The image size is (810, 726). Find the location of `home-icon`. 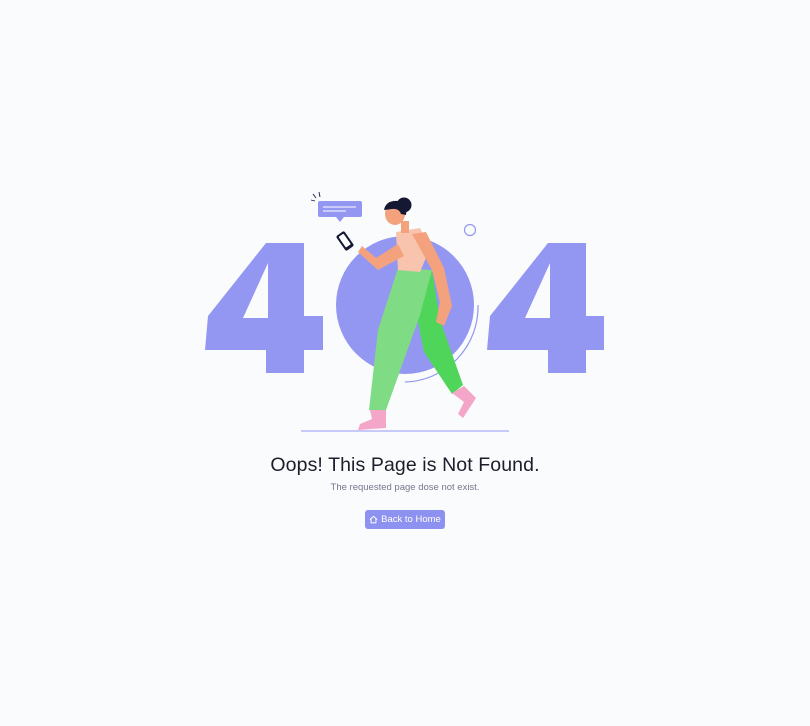

home-icon is located at coordinates (373, 519).